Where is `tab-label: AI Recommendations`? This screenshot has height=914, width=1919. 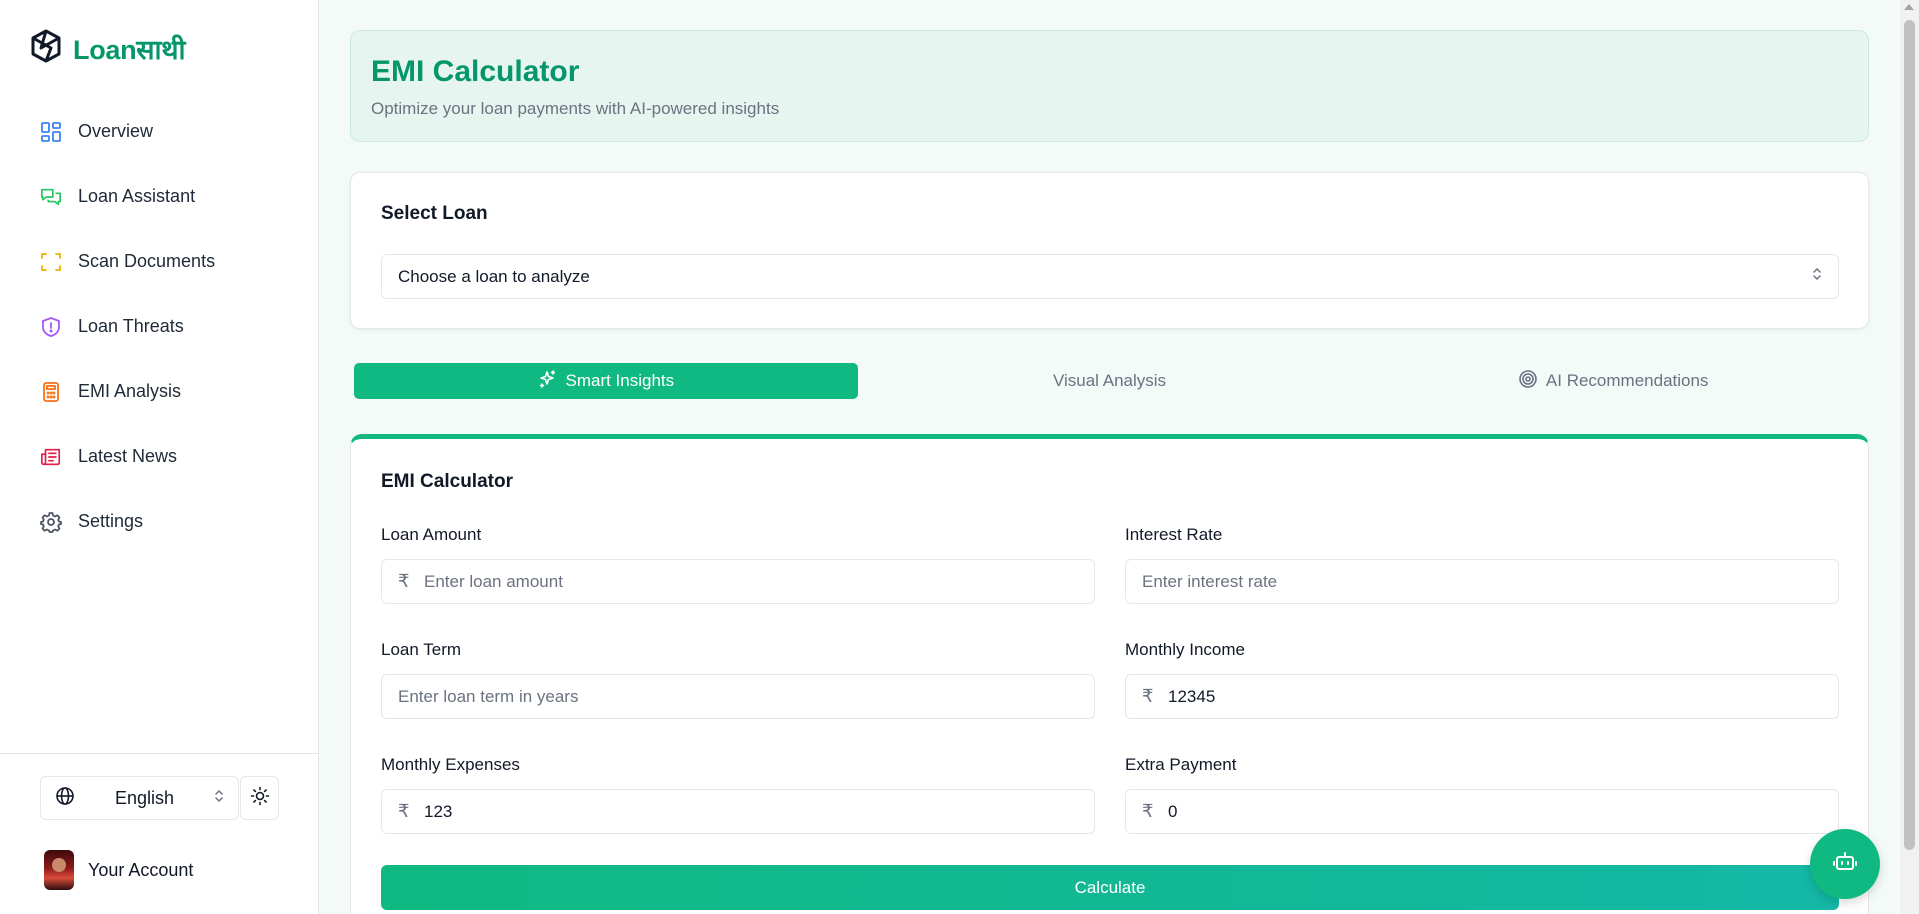
tab-label: AI Recommendations is located at coordinates (1627, 380).